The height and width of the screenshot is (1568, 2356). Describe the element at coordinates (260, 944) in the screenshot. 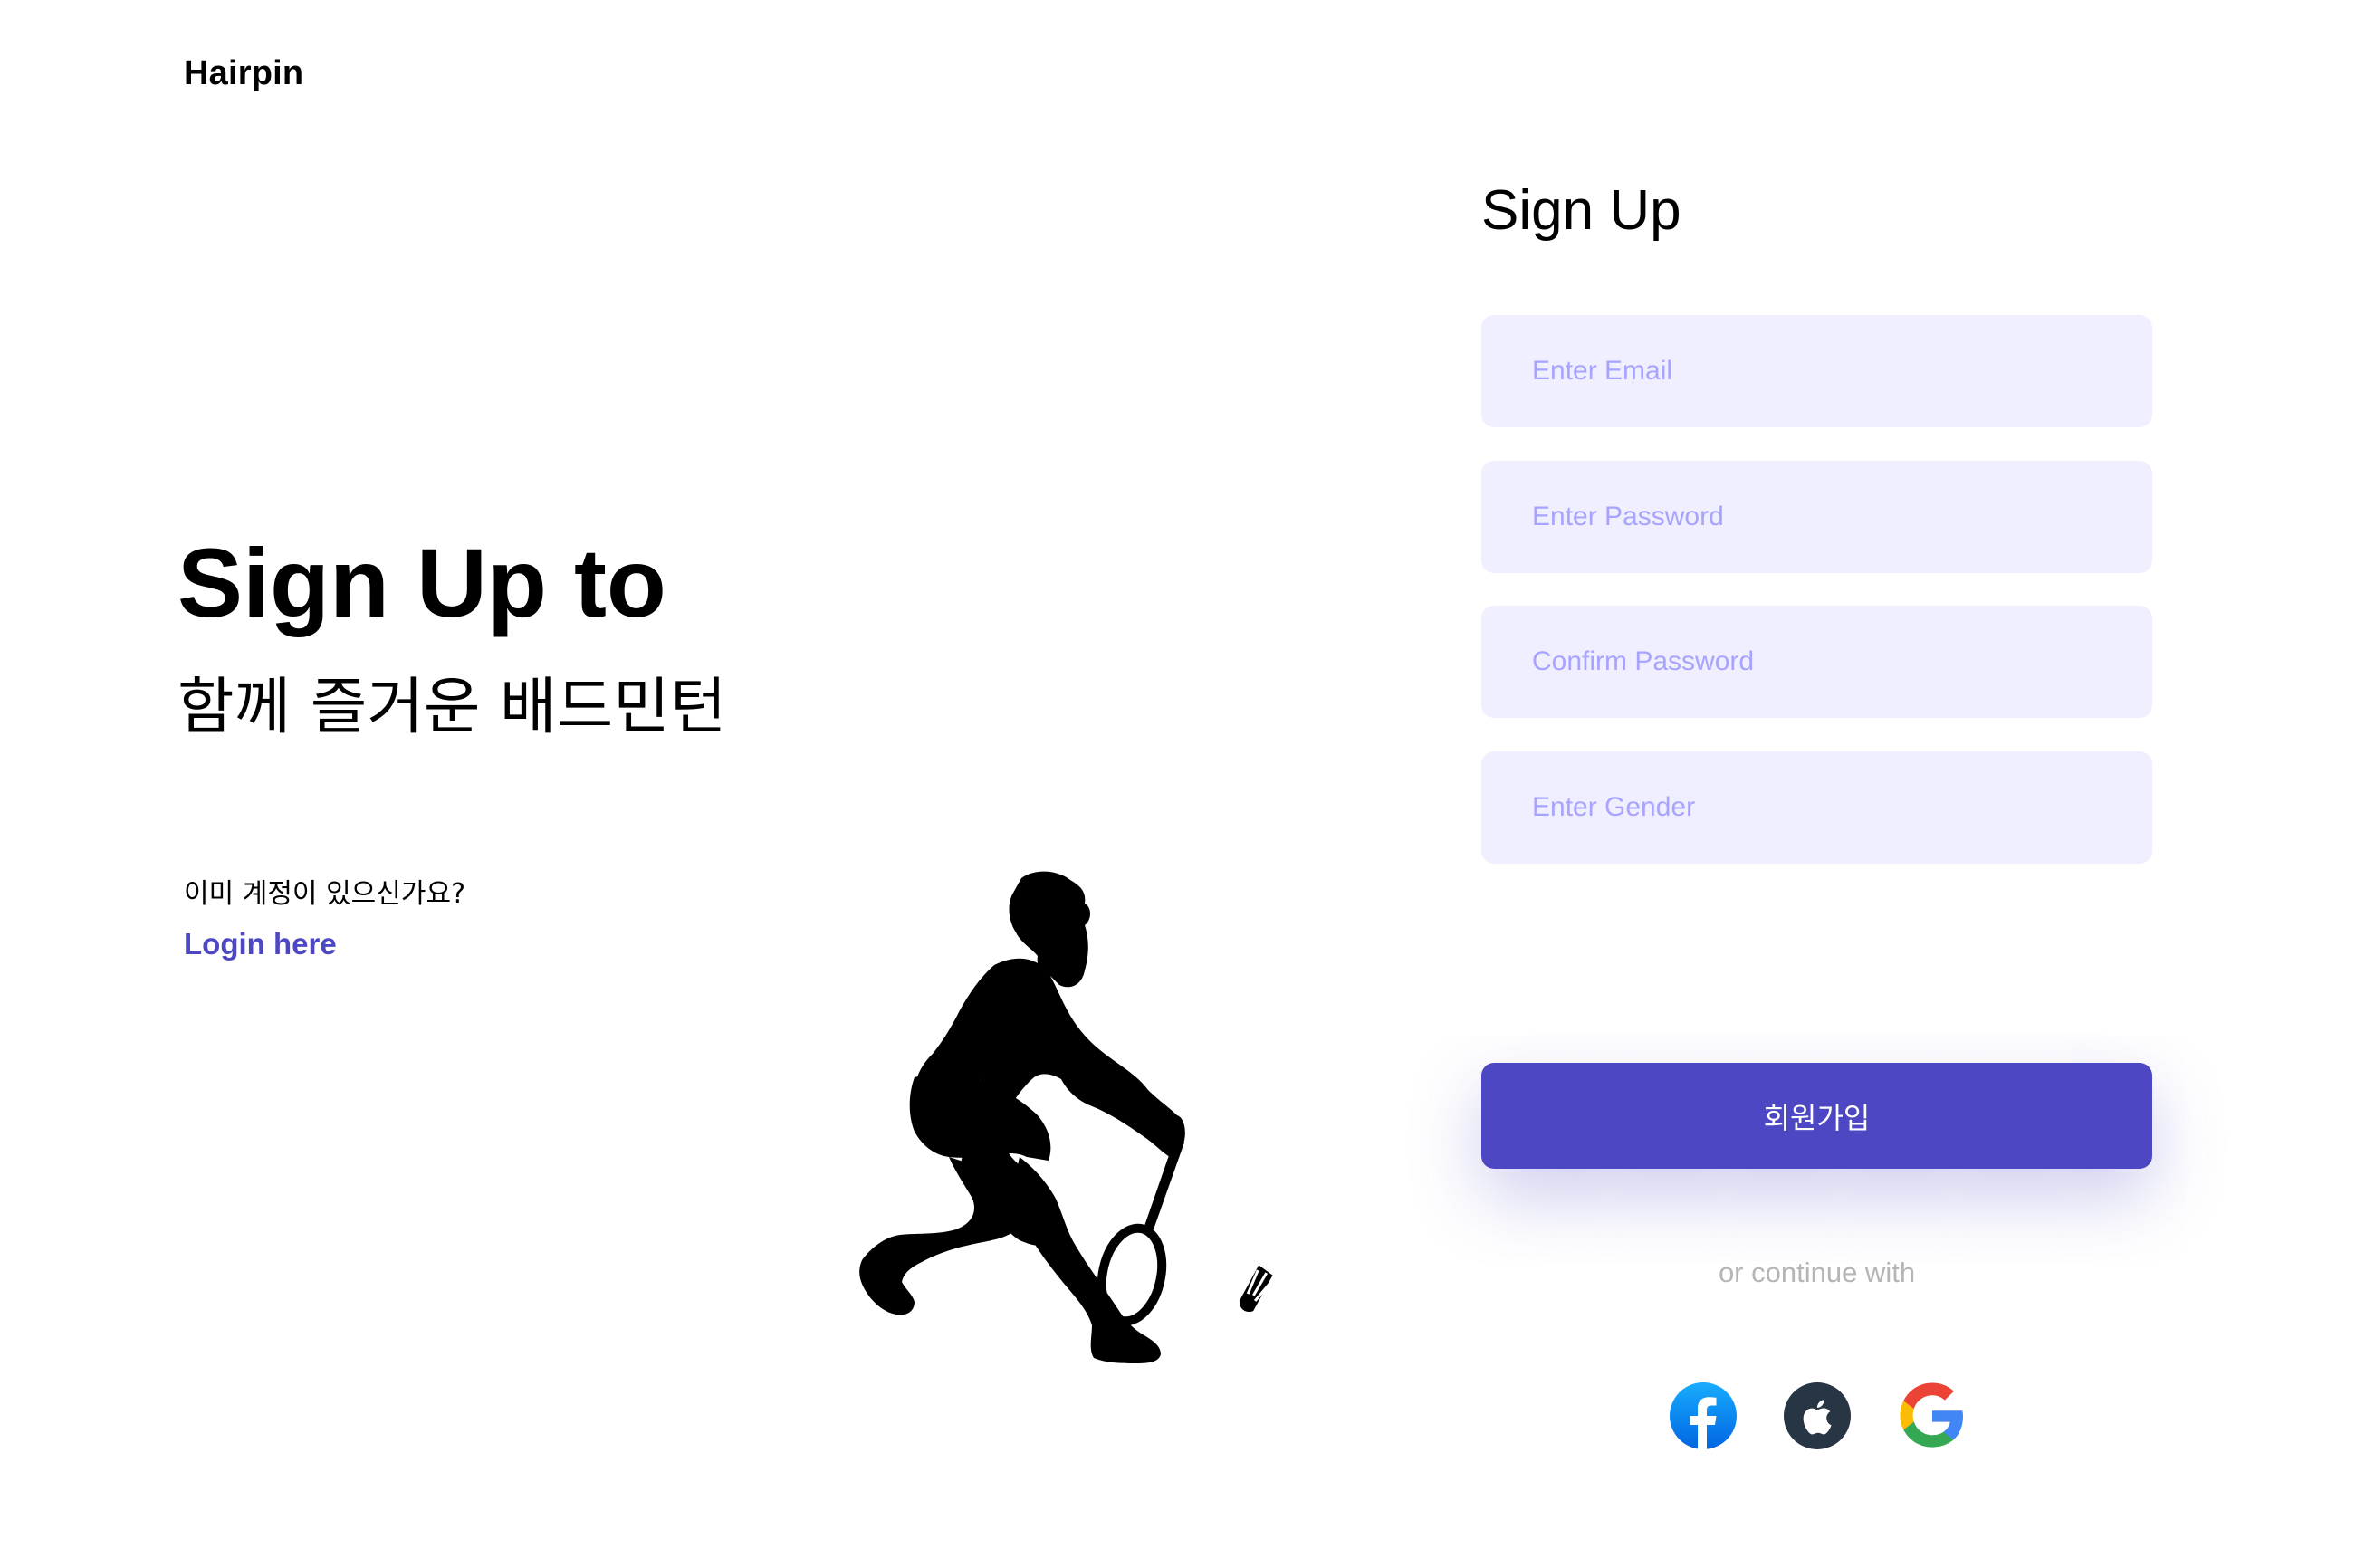

I see `login-link: Login here` at that location.